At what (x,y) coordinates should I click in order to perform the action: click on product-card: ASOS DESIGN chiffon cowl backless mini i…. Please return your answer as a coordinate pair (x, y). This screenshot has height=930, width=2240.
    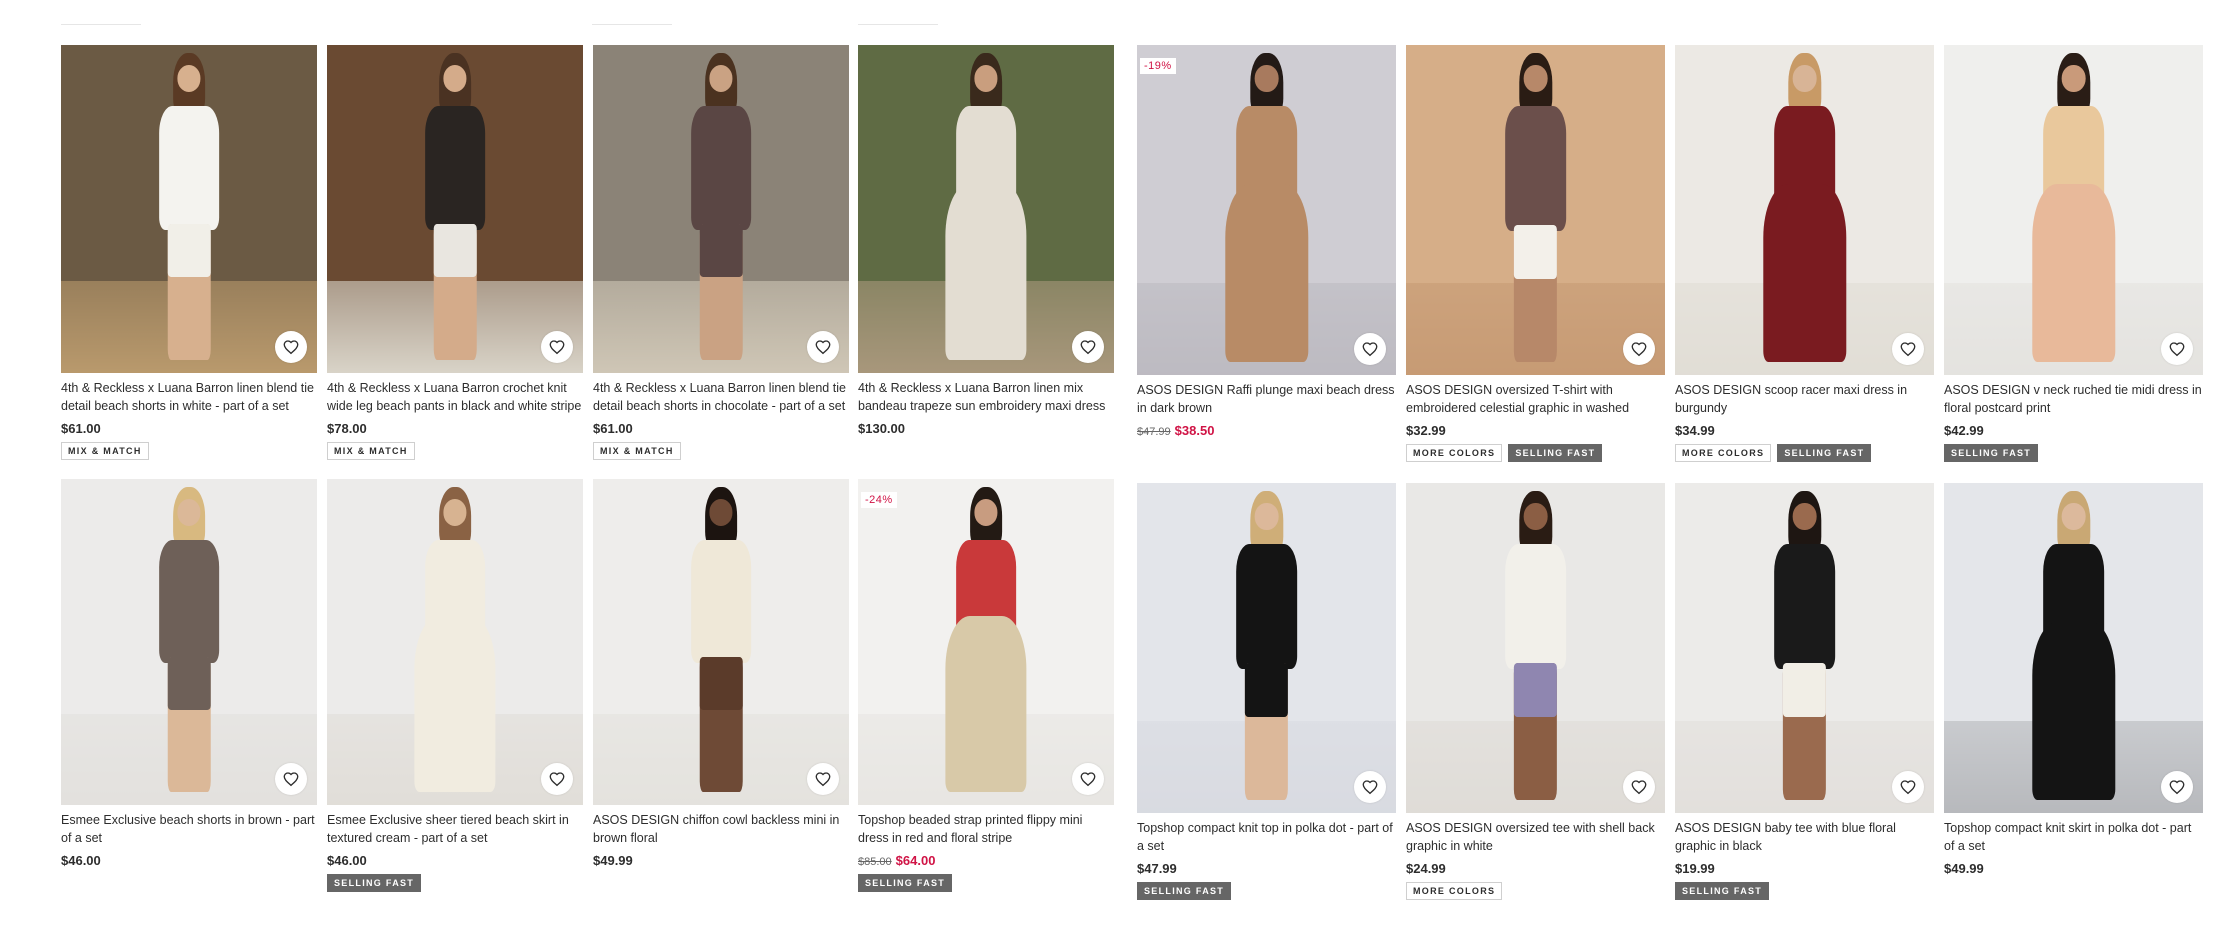
    Looking at the image, I should click on (721, 673).